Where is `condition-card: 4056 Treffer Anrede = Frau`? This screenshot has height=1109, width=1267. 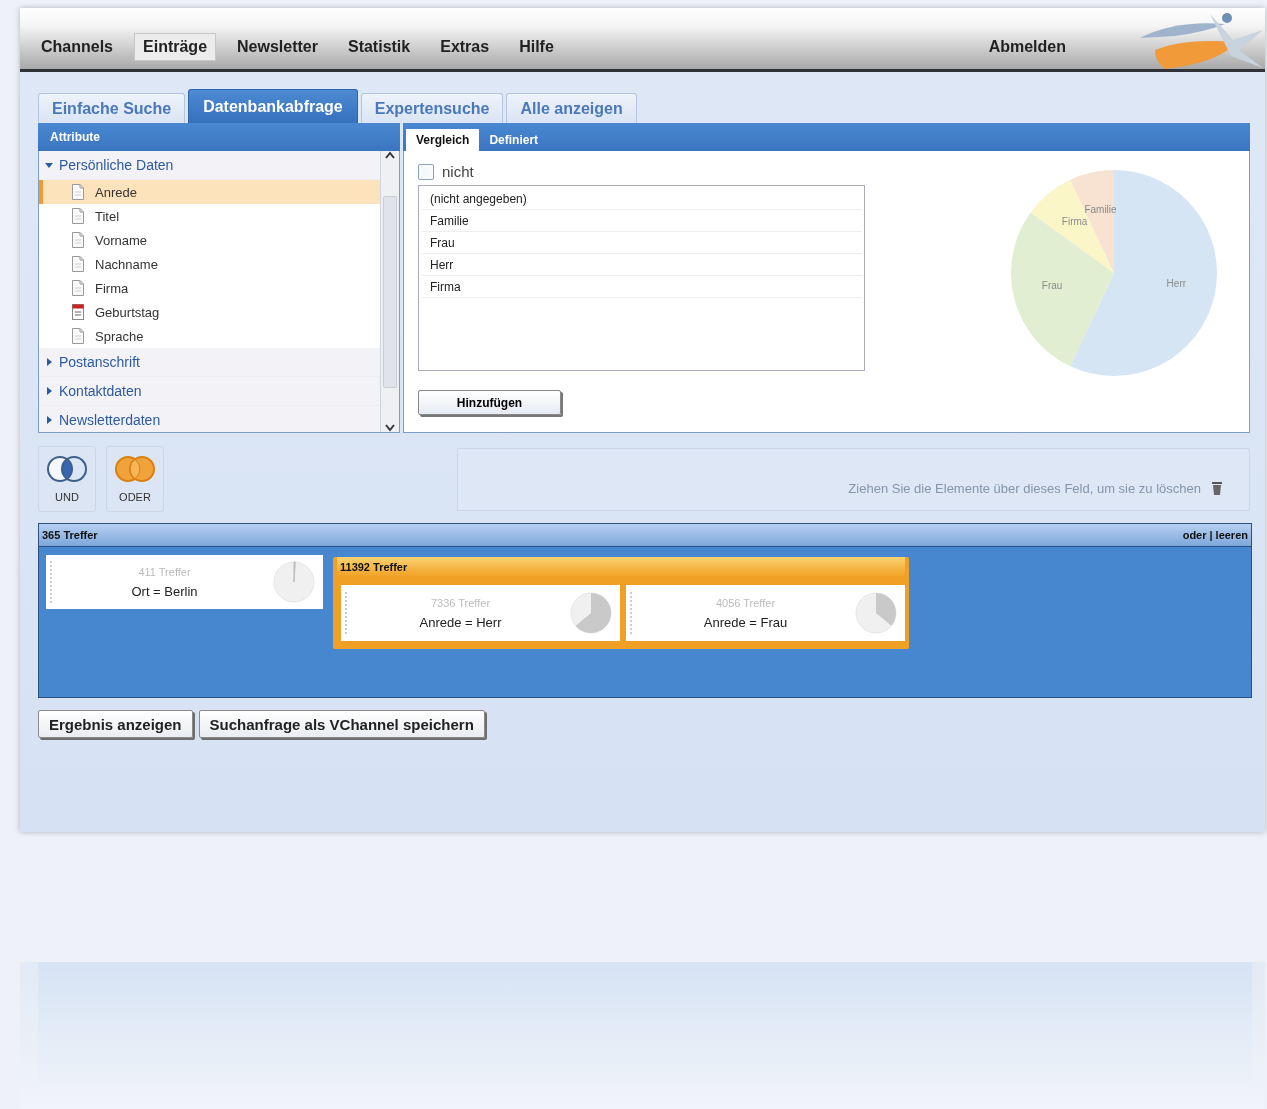 condition-card: 4056 Treffer Anrede = Frau is located at coordinates (765, 613).